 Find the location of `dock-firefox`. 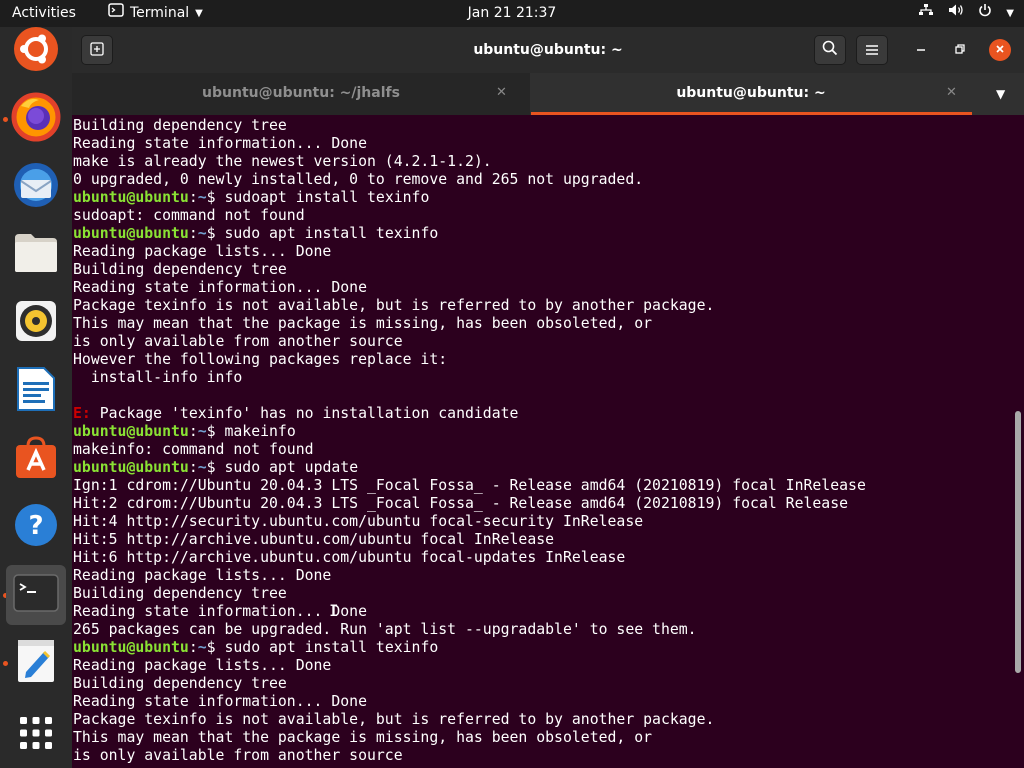

dock-firefox is located at coordinates (36, 119).